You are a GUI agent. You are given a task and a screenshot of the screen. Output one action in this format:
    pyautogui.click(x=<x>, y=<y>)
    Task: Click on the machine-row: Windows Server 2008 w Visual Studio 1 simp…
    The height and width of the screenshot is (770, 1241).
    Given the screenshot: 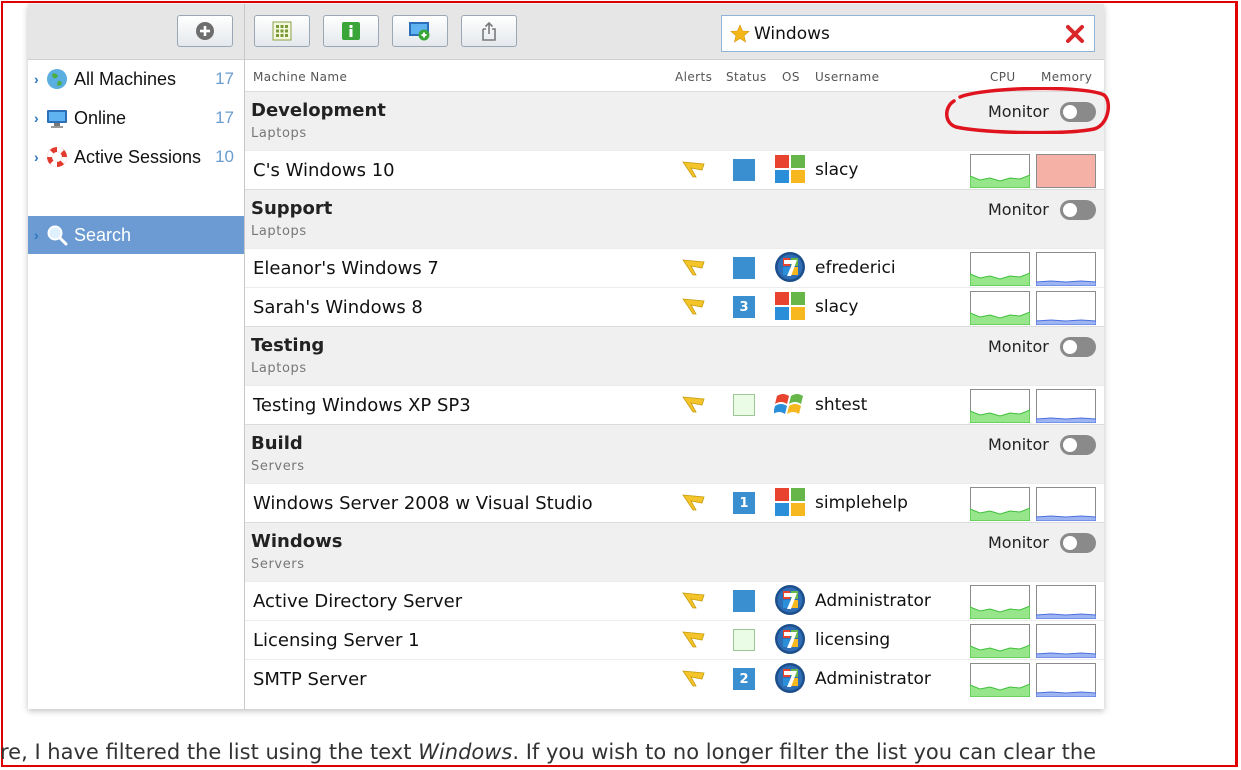 What is the action you would take?
    pyautogui.click(x=674, y=503)
    